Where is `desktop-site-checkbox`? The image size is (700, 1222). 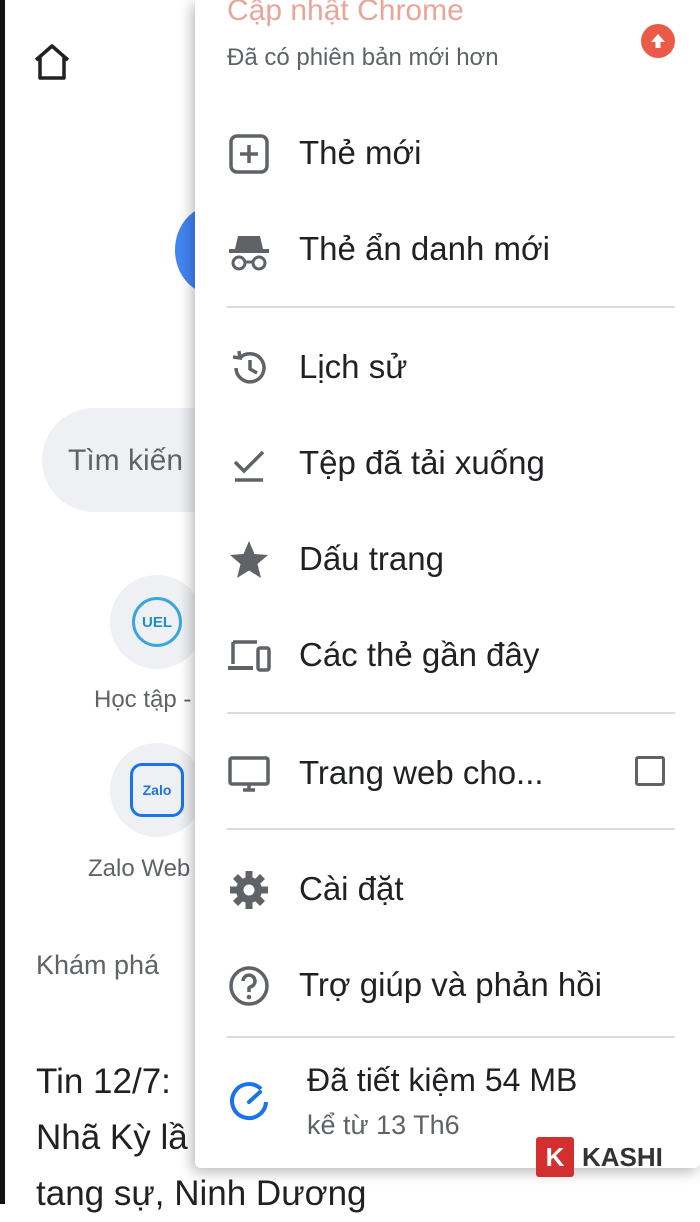 desktop-site-checkbox is located at coordinates (650, 771).